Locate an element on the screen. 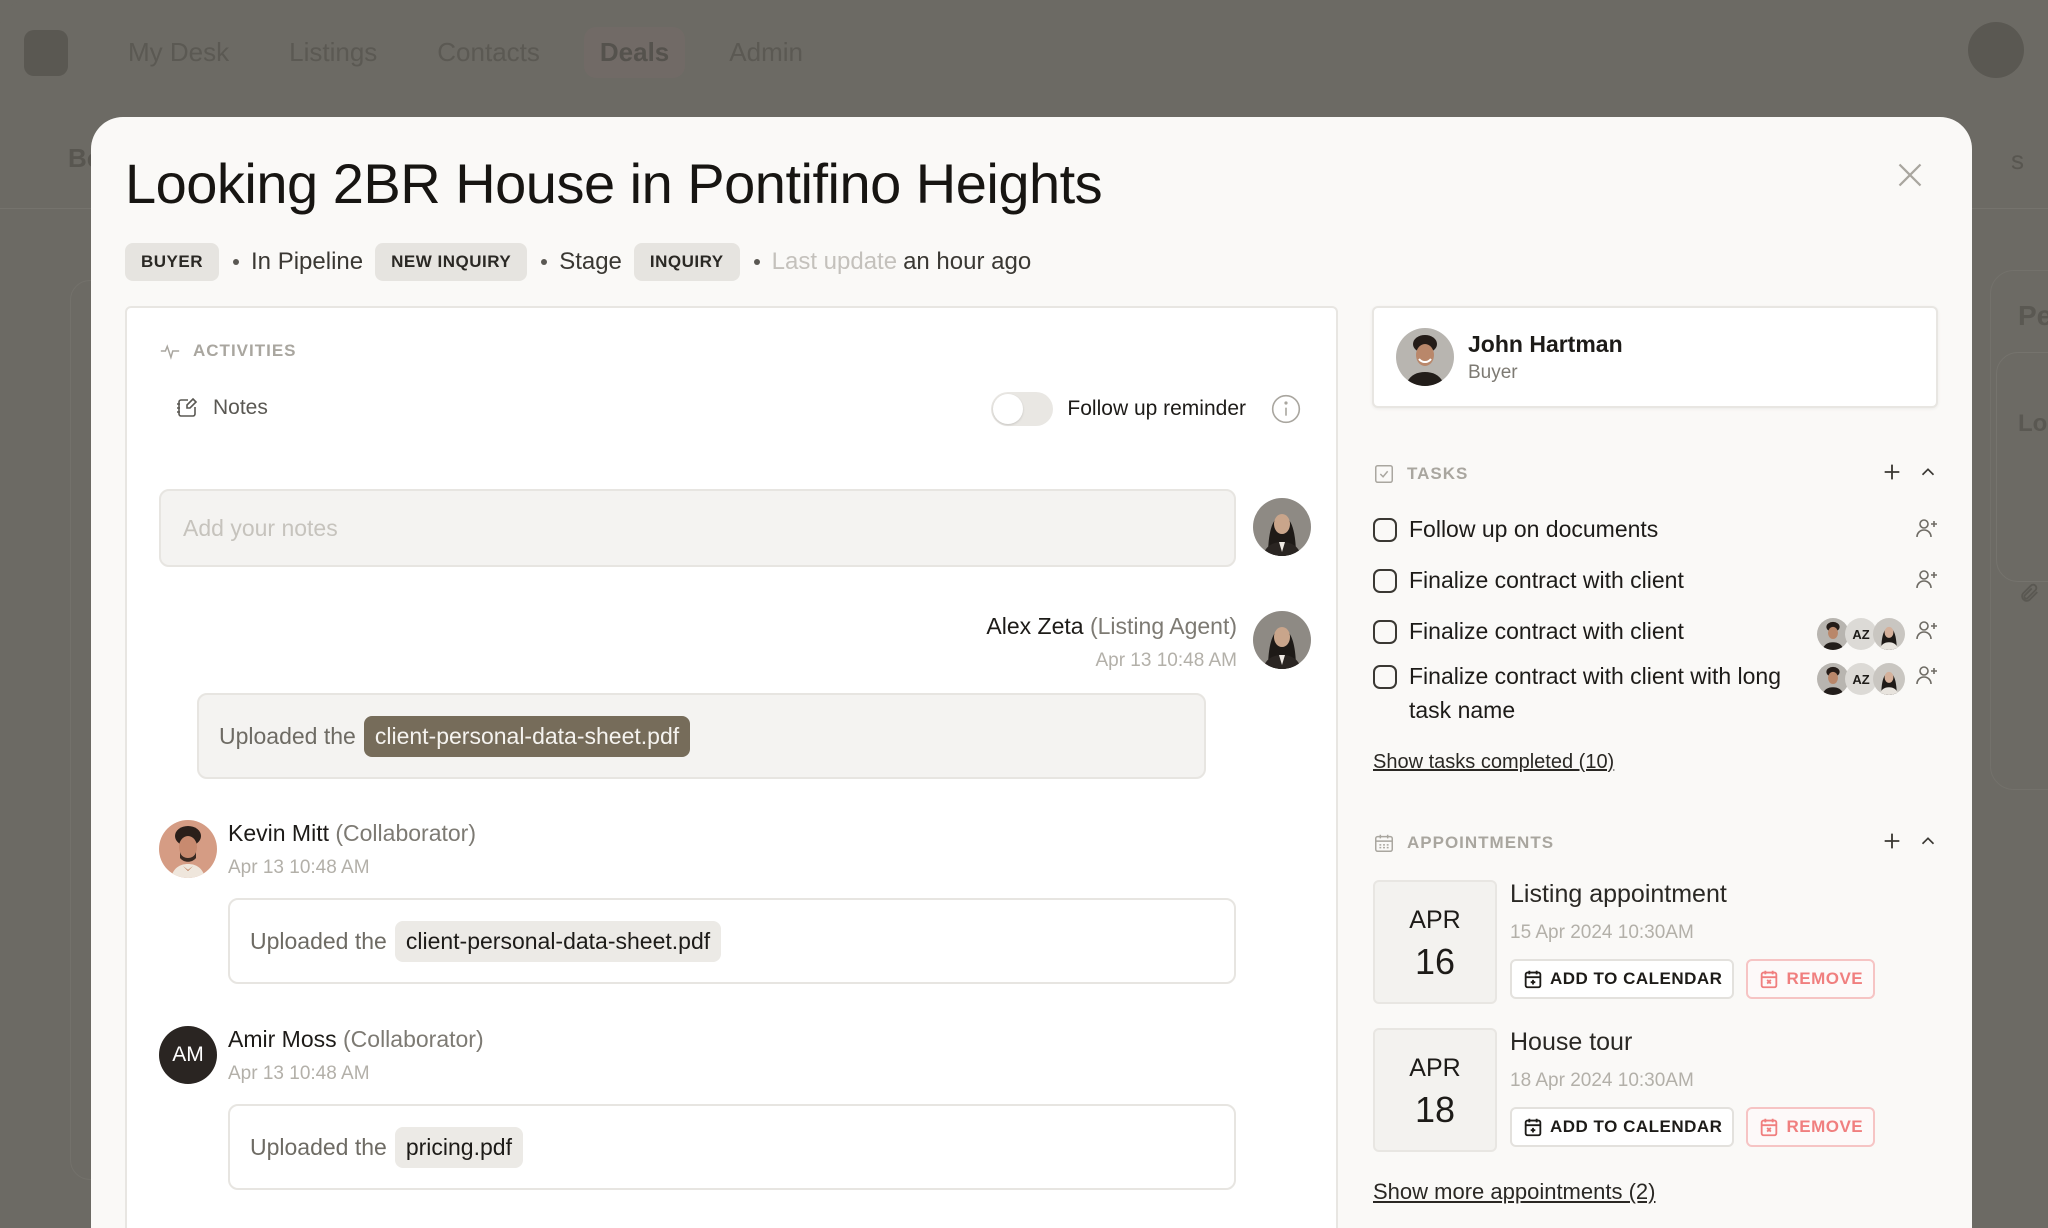 This screenshot has height=1228, width=2048. activity-author: Alex Zeta is located at coordinates (1035, 626).